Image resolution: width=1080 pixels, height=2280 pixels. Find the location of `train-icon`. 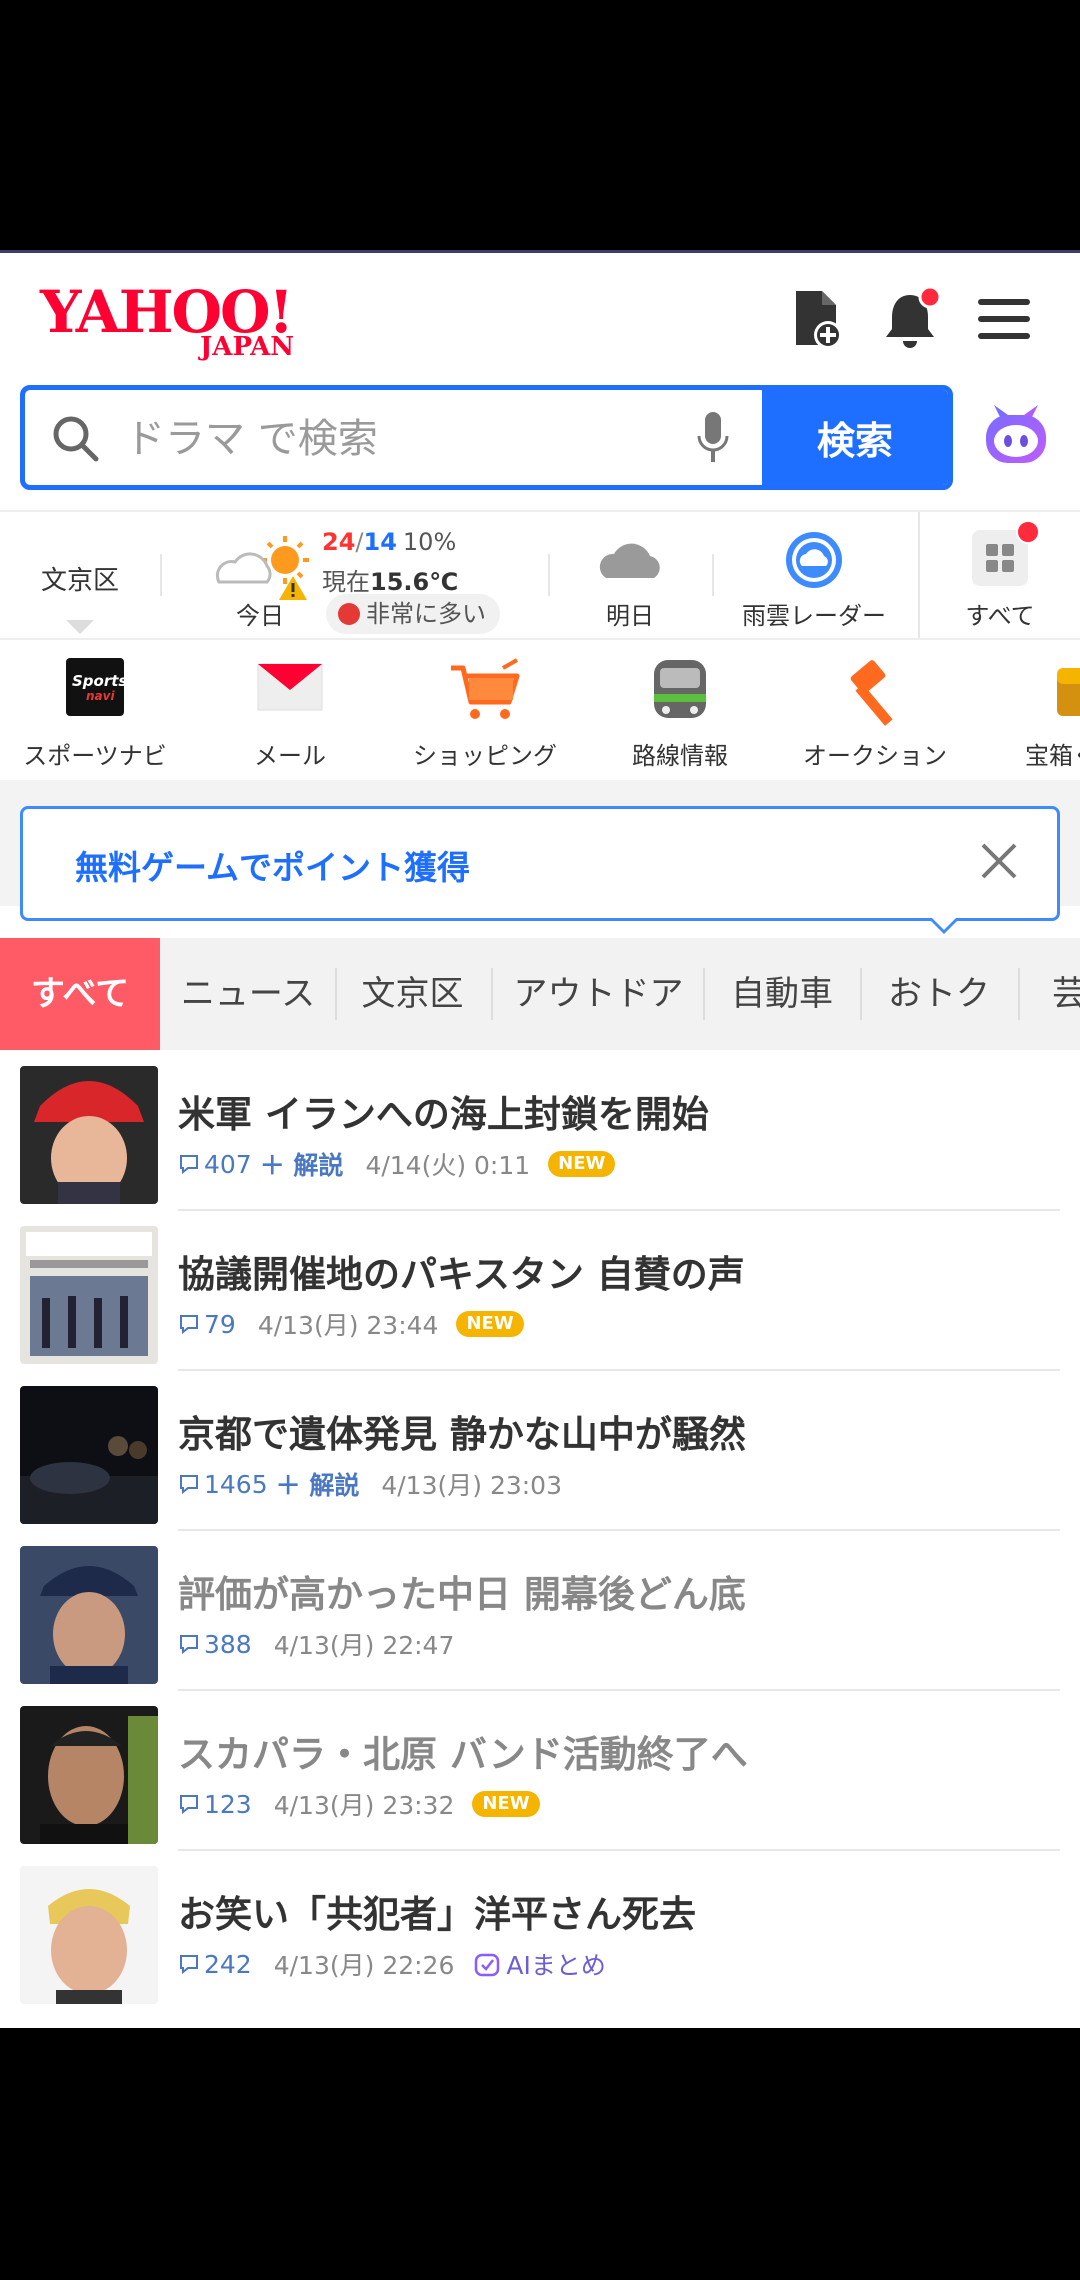

train-icon is located at coordinates (680, 689).